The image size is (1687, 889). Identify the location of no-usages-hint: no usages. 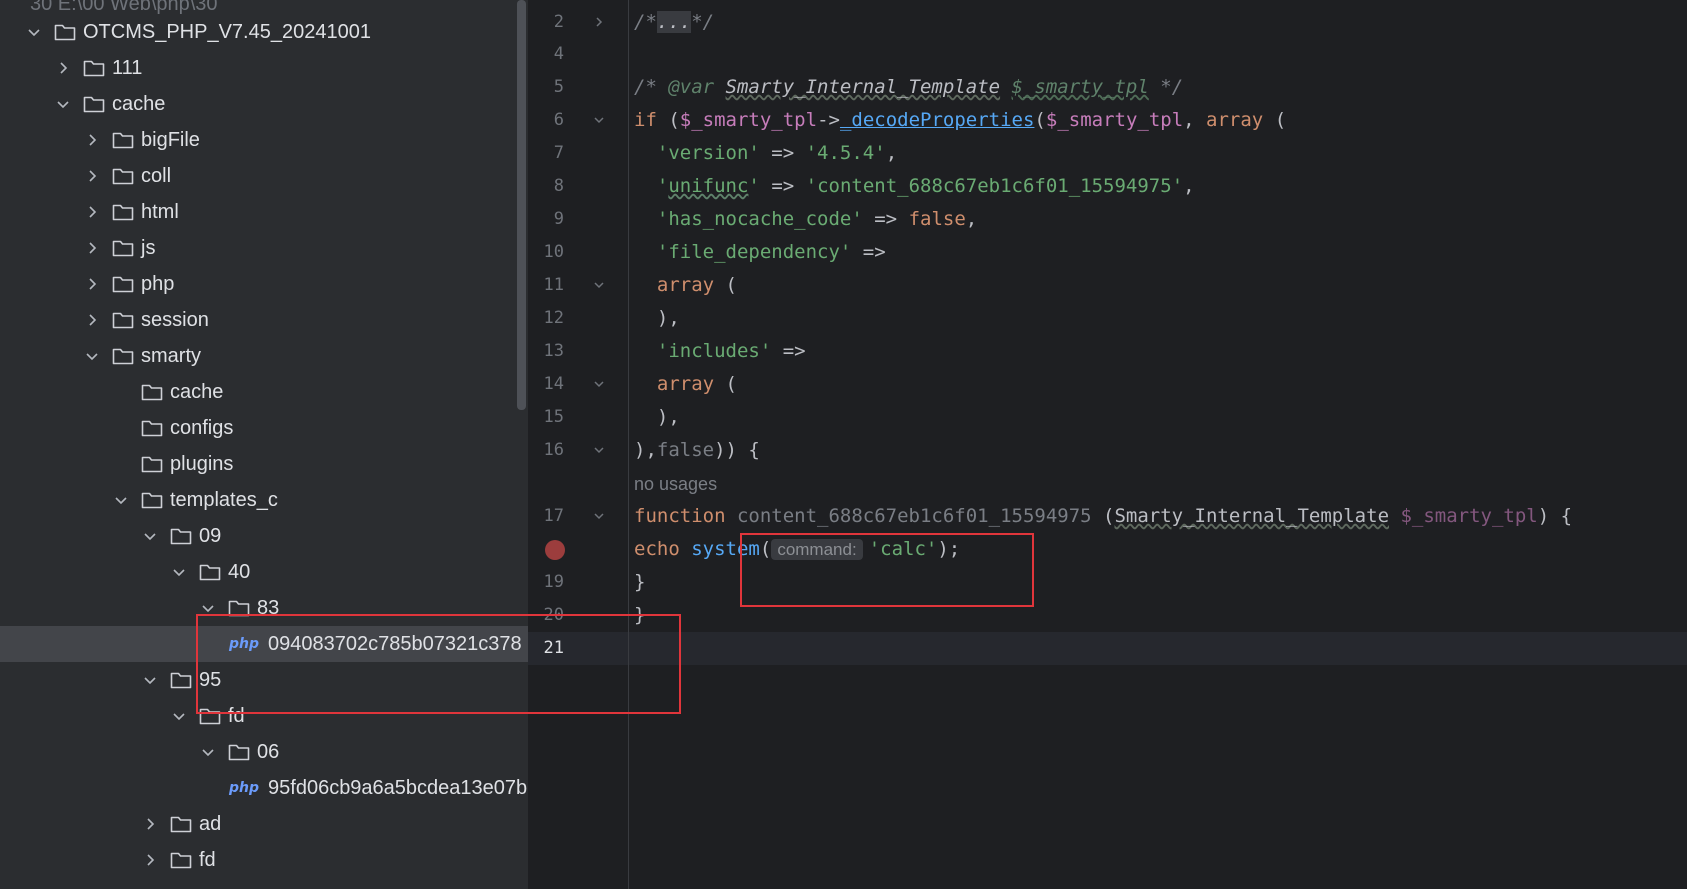
(675, 484).